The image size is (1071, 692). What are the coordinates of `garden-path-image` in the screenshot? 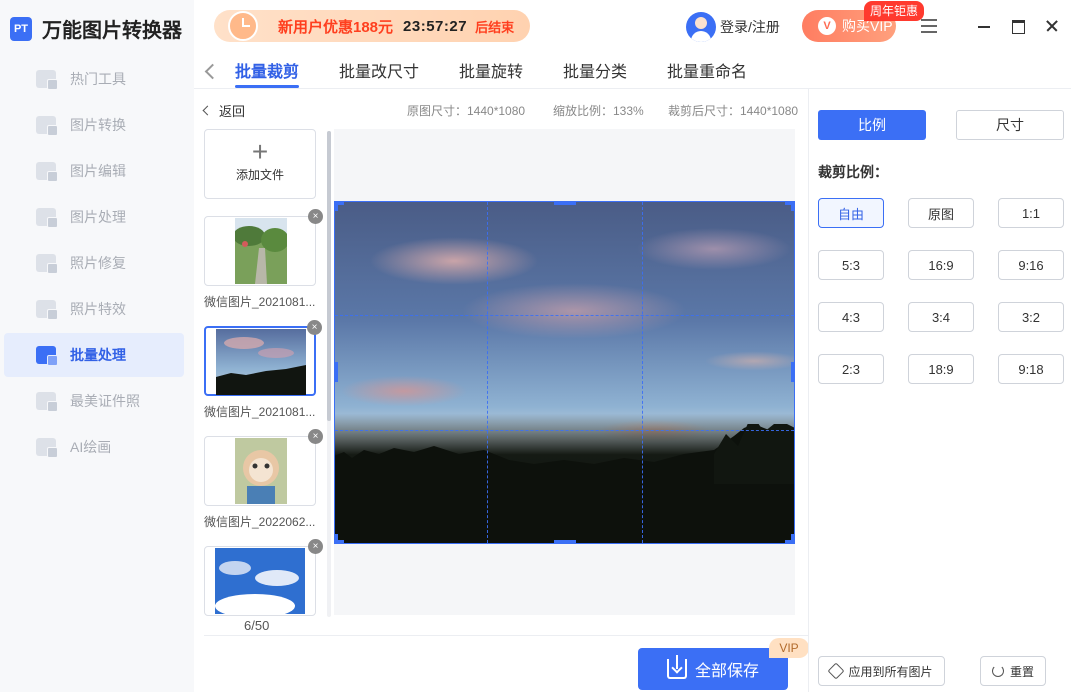 It's located at (261, 251).